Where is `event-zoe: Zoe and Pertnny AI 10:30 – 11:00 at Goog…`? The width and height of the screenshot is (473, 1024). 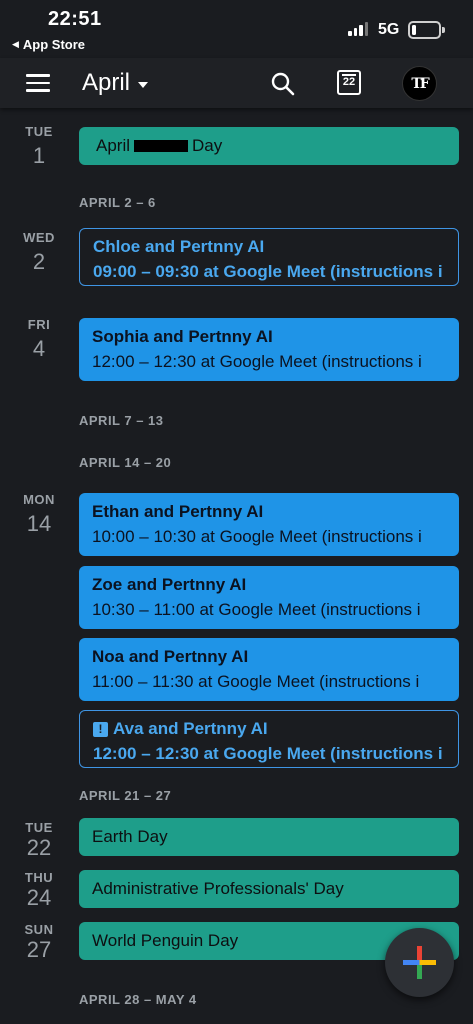 event-zoe: Zoe and Pertnny AI 10:30 – 11:00 at Goog… is located at coordinates (269, 597).